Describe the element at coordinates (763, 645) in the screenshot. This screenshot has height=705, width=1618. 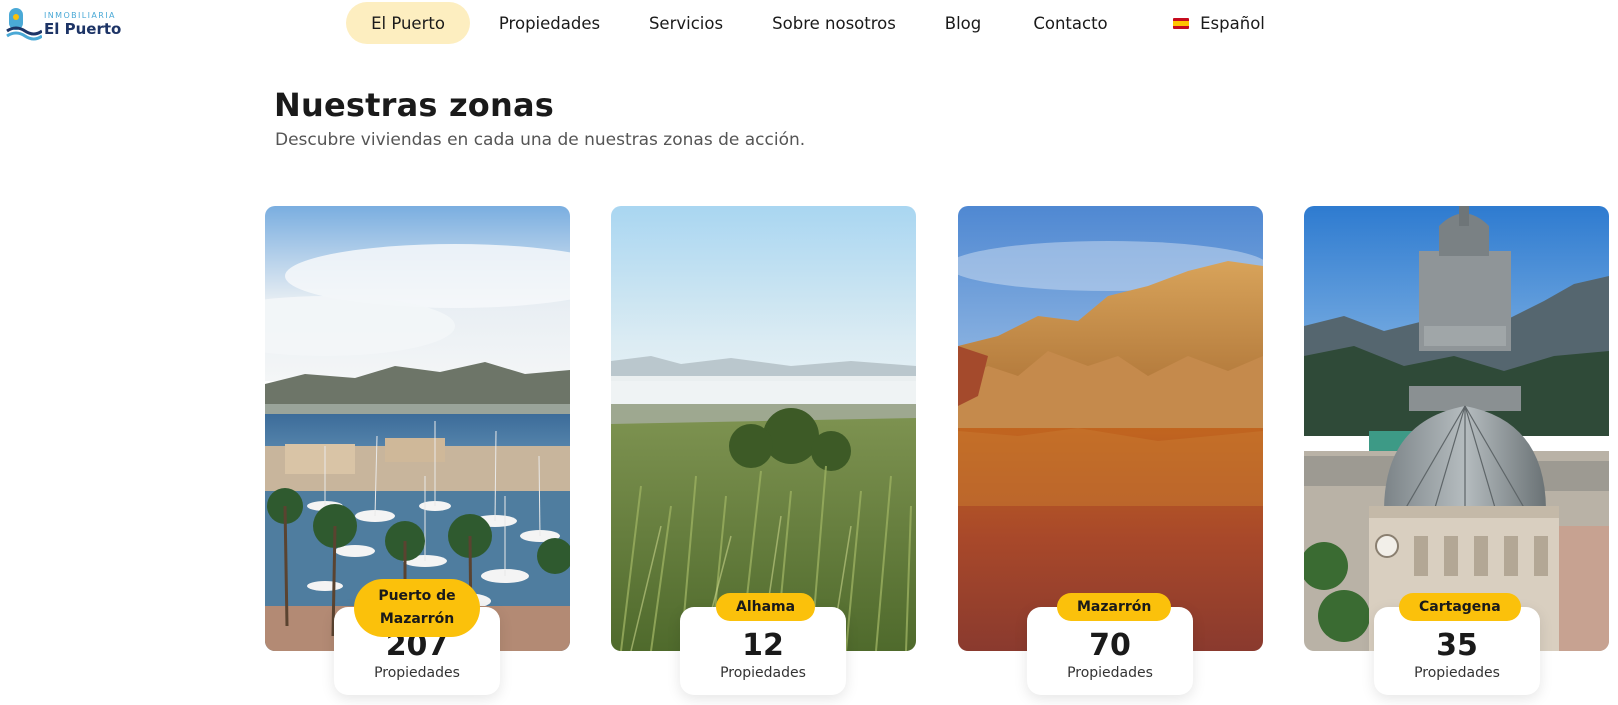
I see `zone-count: 12` at that location.